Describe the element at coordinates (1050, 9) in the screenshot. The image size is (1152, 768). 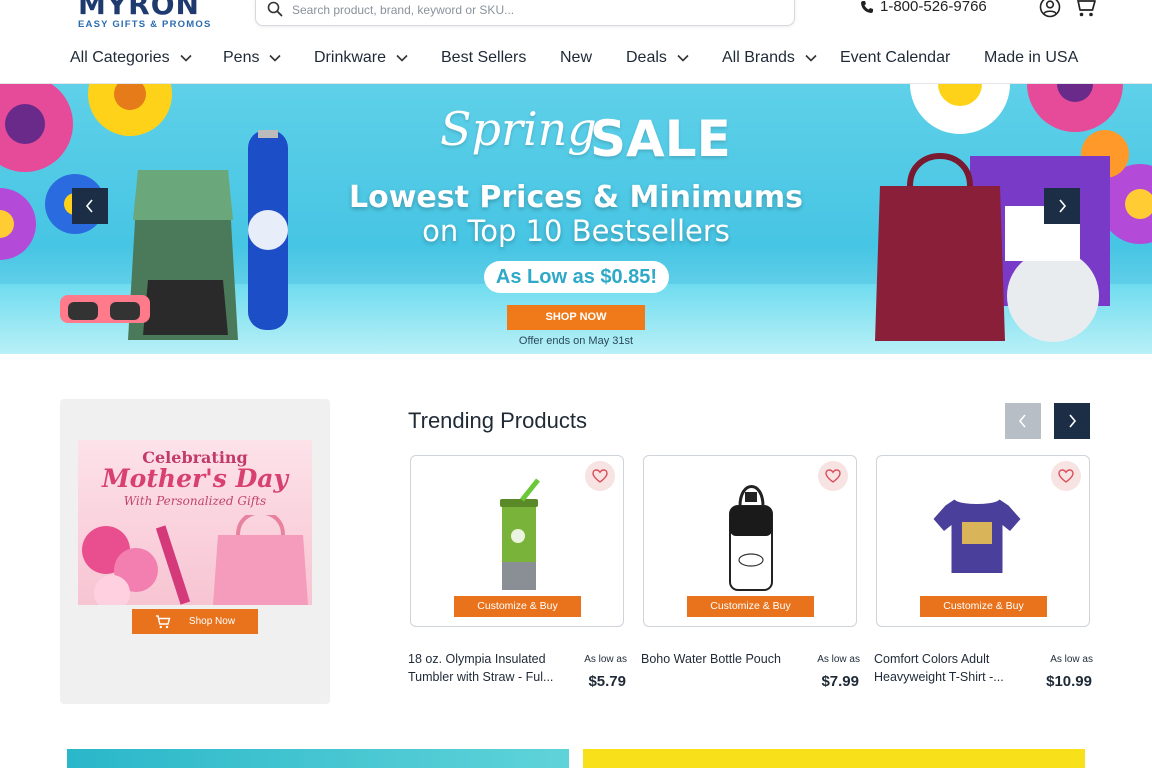
I see `account-icon` at that location.